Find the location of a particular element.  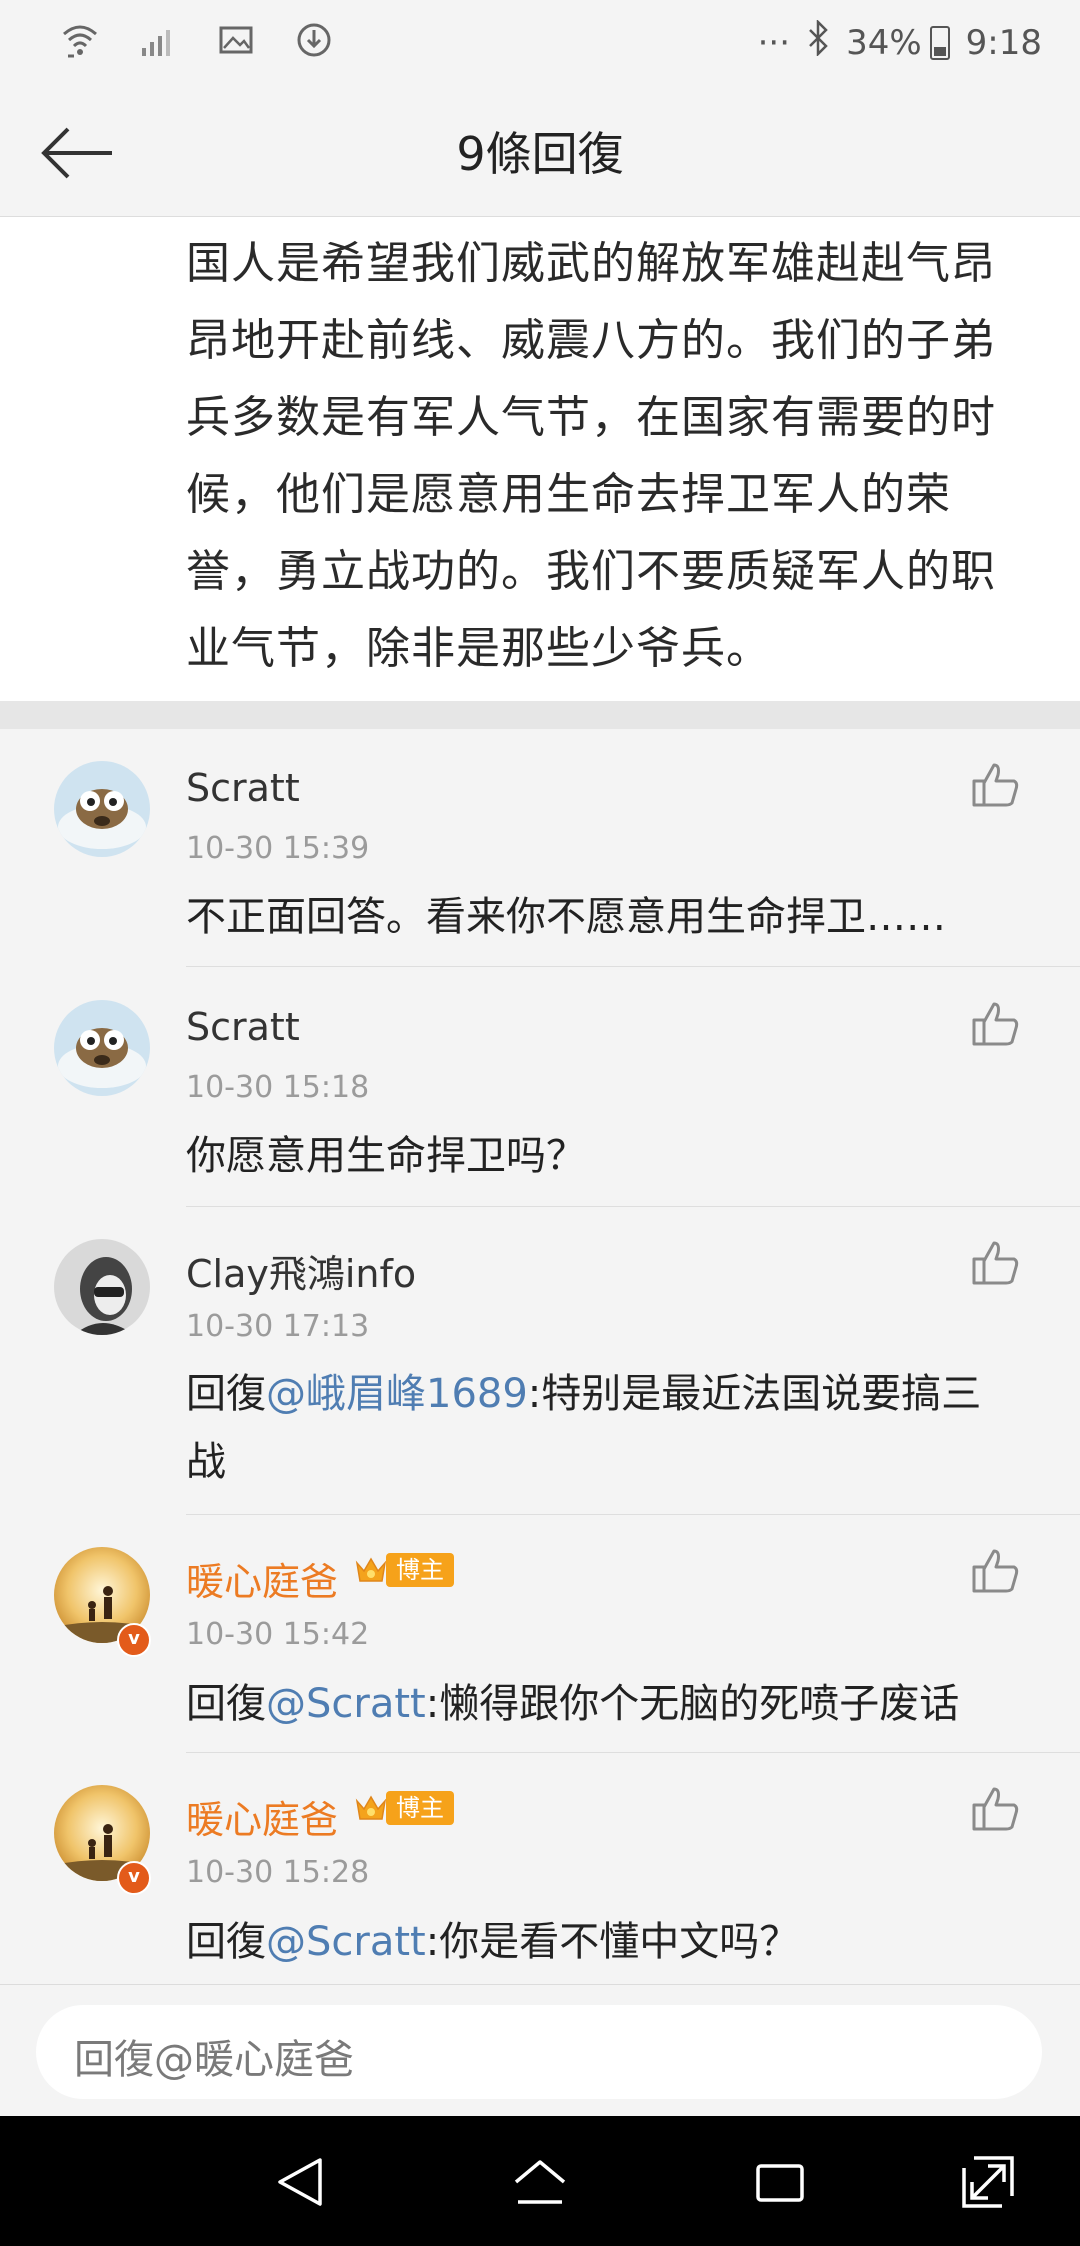

triangle-back-icon is located at coordinates (300, 2182).